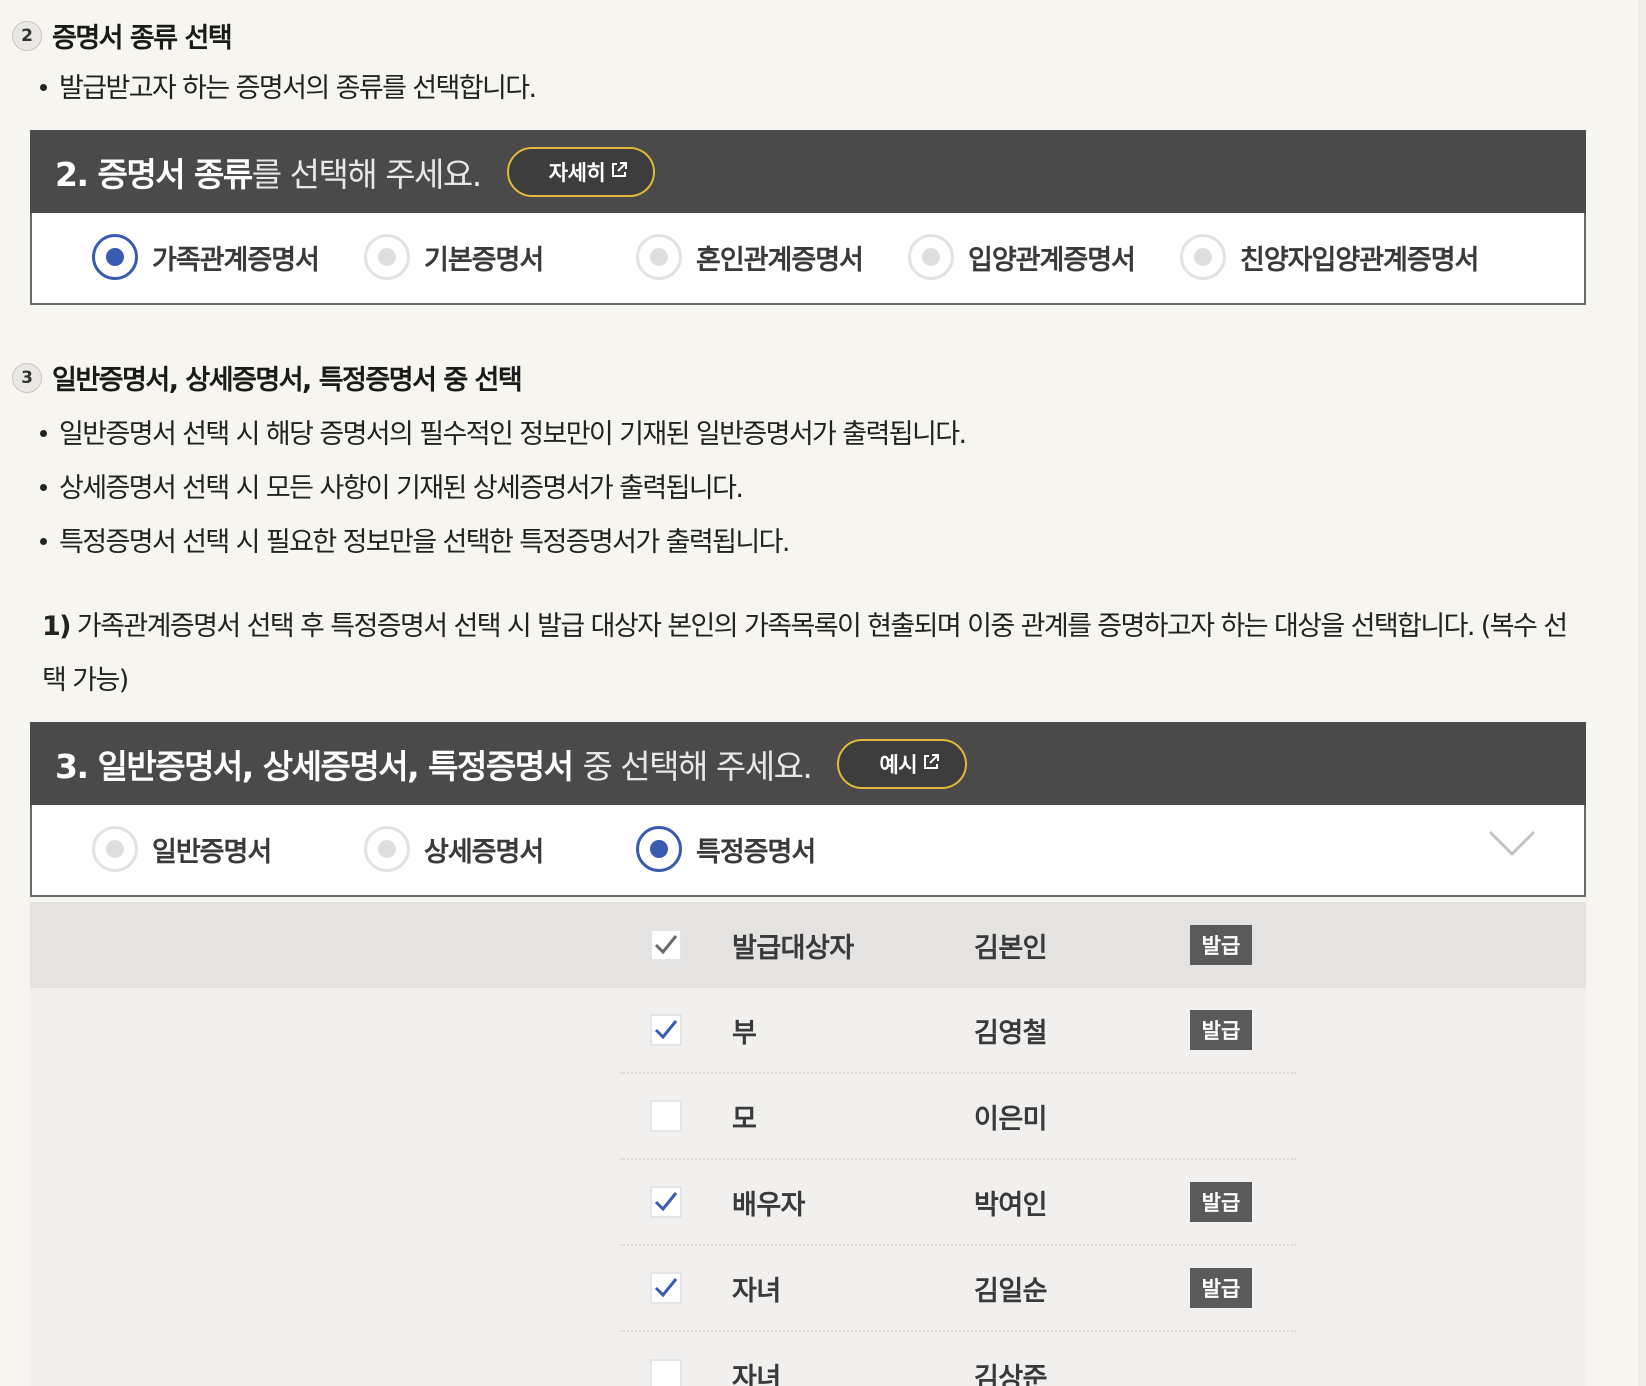 The height and width of the screenshot is (1386, 1646). Describe the element at coordinates (1642, 693) in the screenshot. I see `page-right-edge` at that location.